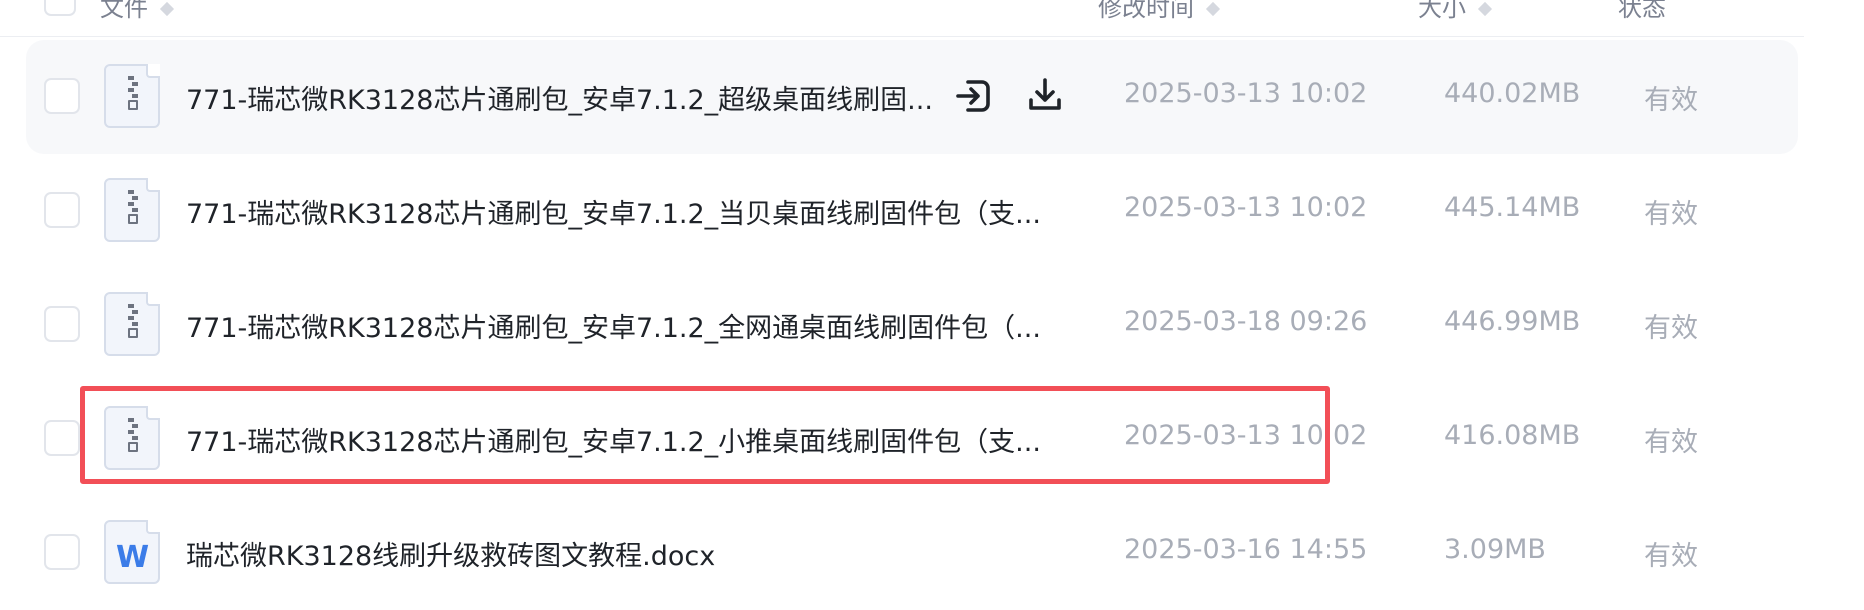 The height and width of the screenshot is (610, 1864). What do you see at coordinates (1495, 549) in the screenshot?
I see `file-size: 3.09MB` at bounding box center [1495, 549].